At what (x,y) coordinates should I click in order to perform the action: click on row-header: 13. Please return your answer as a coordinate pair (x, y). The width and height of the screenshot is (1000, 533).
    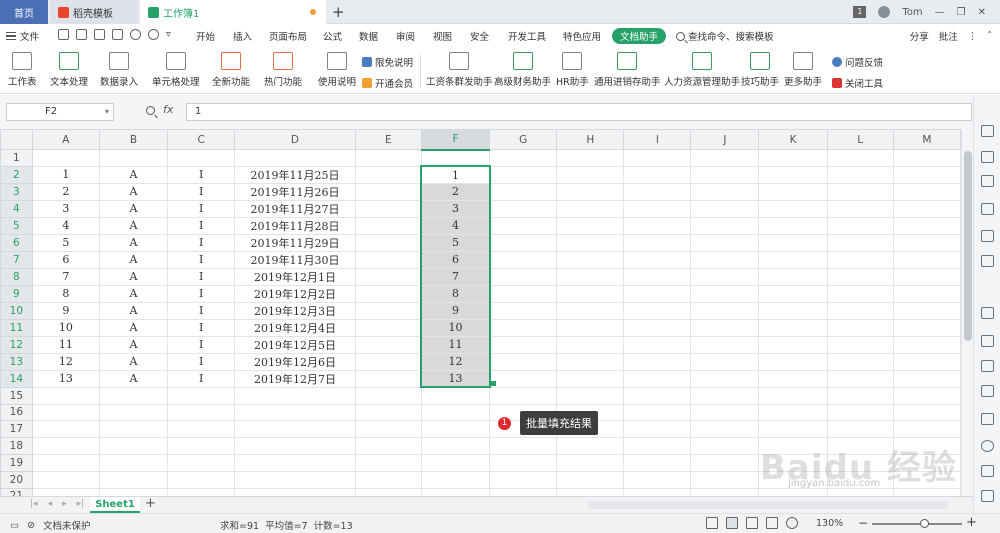
    Looking at the image, I should click on (16, 361).